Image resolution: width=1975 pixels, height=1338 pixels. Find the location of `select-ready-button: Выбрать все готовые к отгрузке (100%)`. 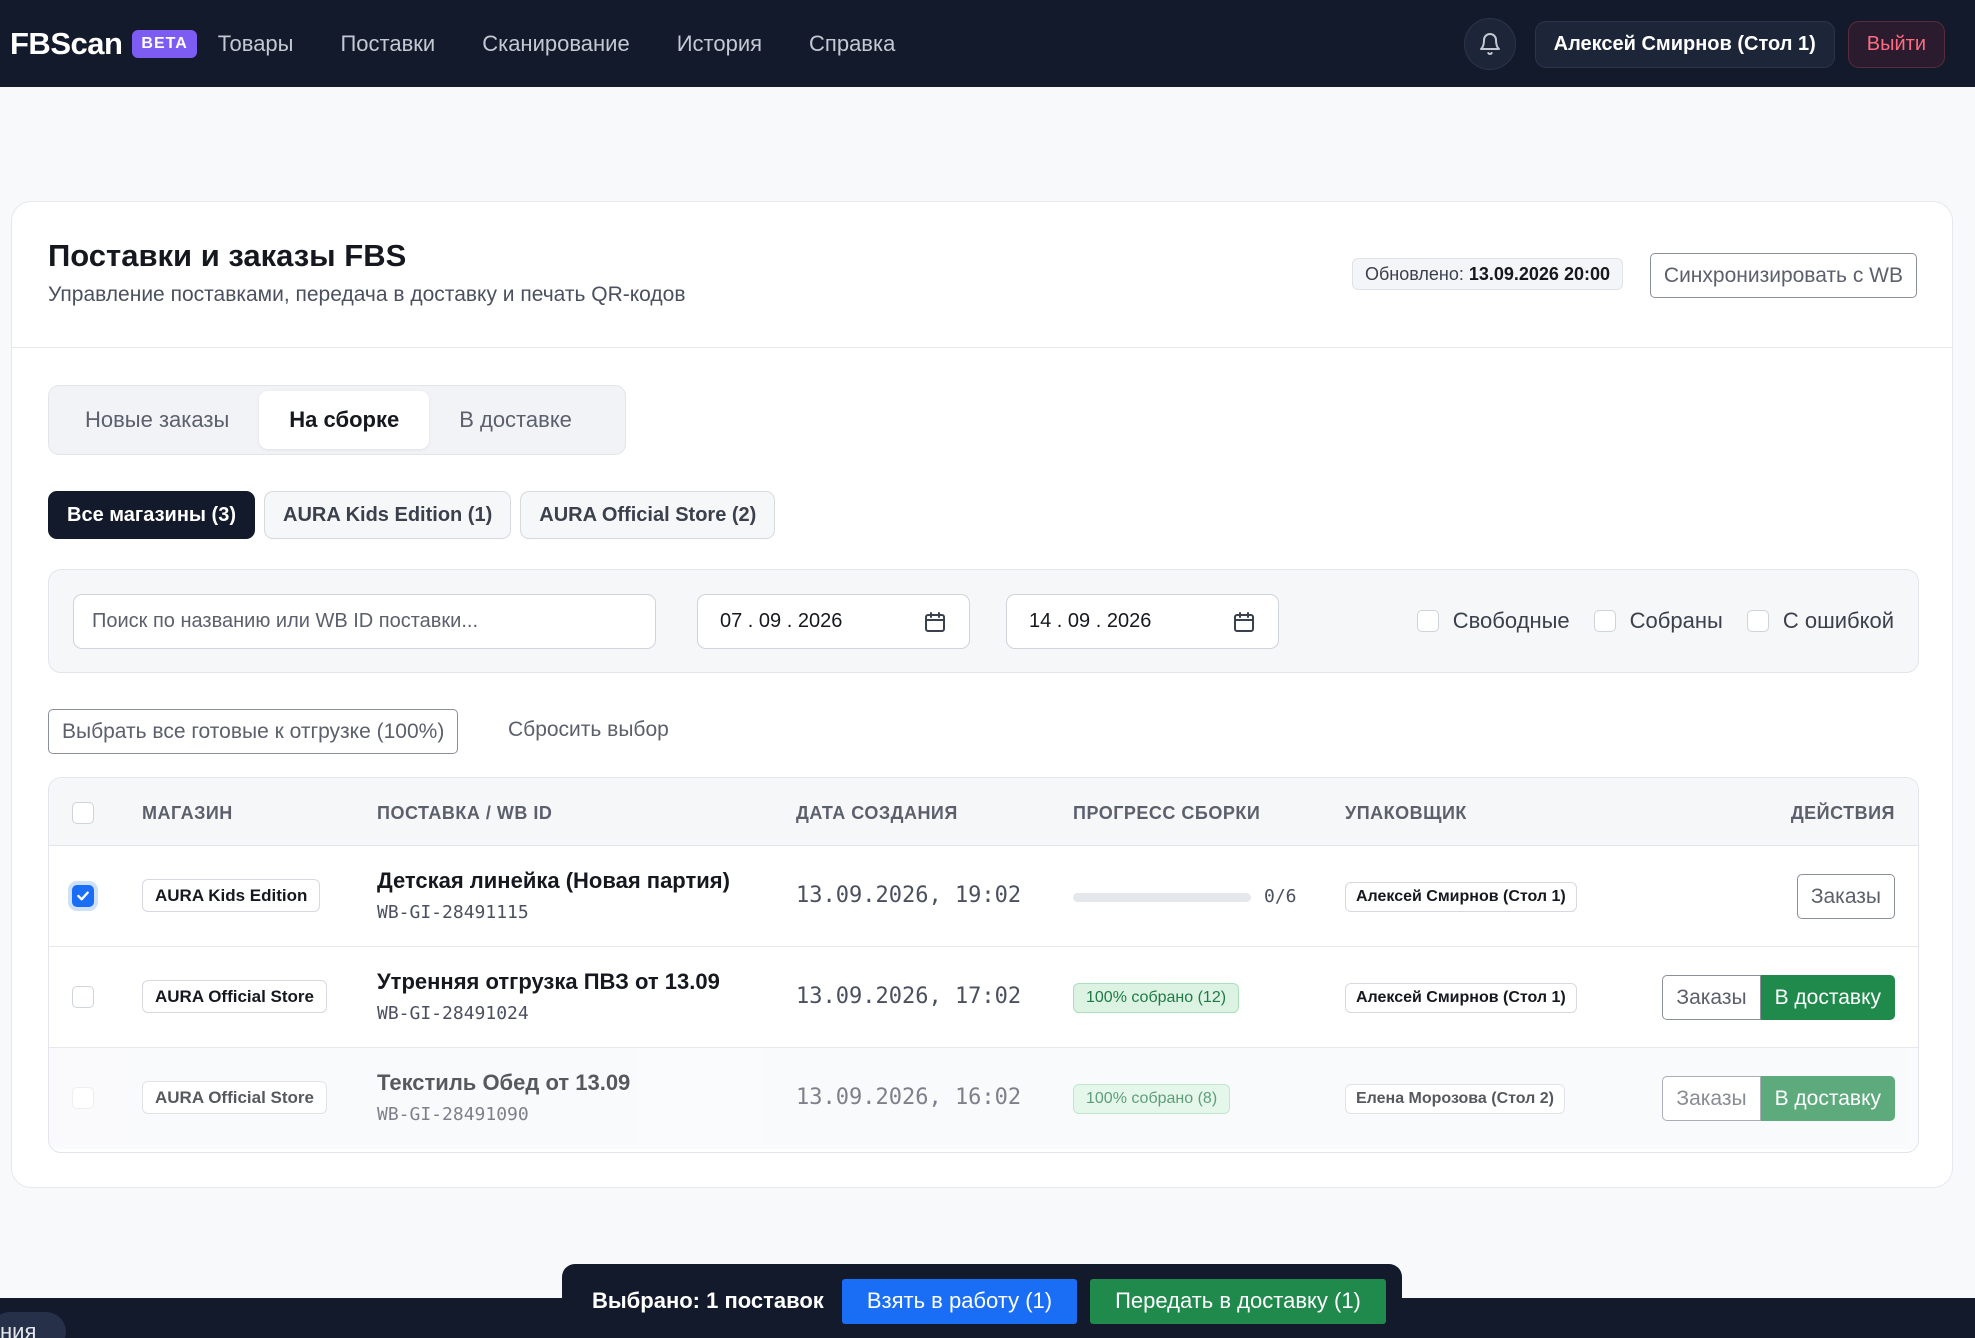

select-ready-button: Выбрать все готовые к отгрузке (100%) is located at coordinates (253, 731).